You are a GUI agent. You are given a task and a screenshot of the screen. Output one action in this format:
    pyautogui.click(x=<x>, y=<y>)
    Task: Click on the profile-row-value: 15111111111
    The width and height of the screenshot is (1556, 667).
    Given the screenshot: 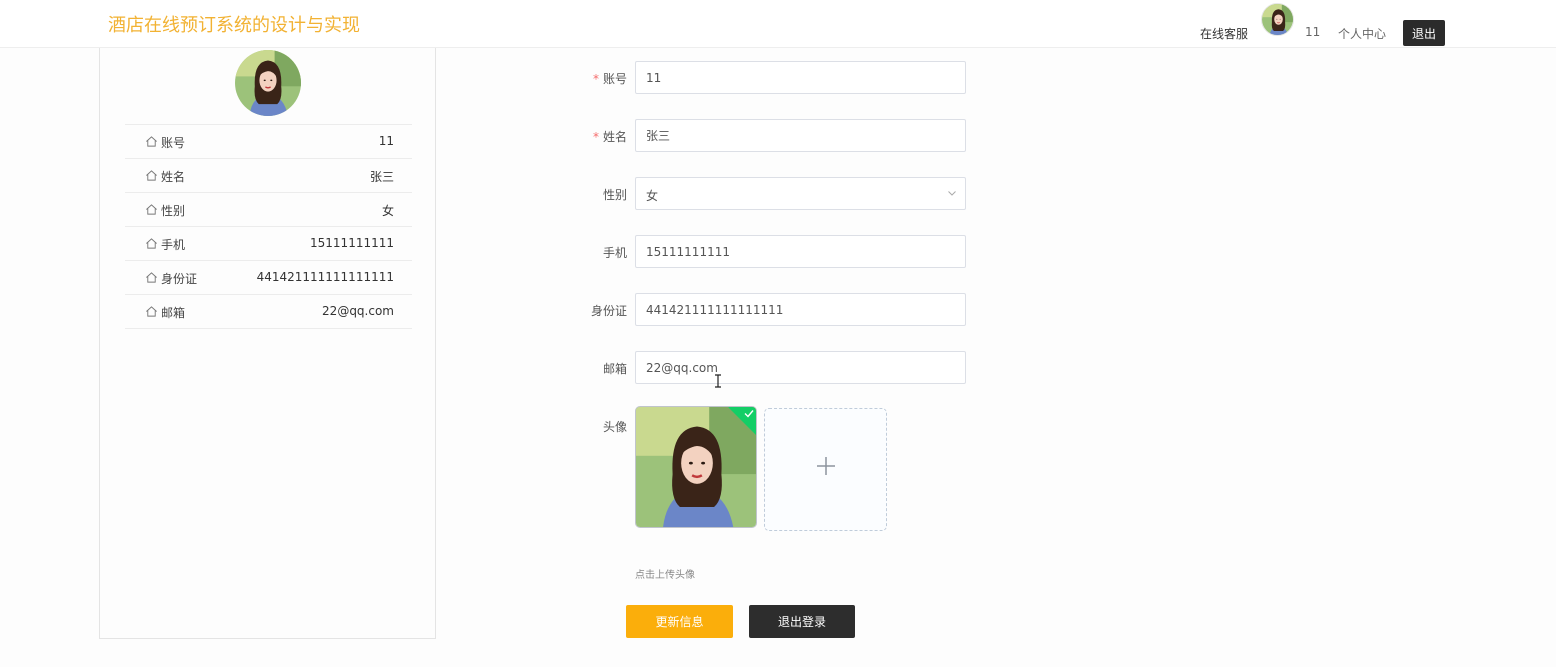 What is the action you would take?
    pyautogui.click(x=352, y=243)
    